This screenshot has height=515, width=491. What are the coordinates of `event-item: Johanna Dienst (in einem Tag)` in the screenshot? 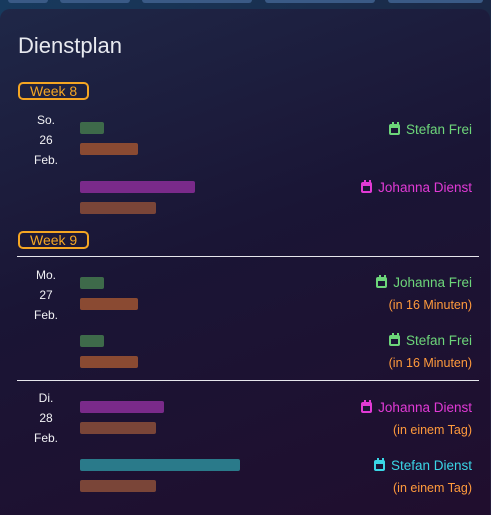 It's located at (416, 418).